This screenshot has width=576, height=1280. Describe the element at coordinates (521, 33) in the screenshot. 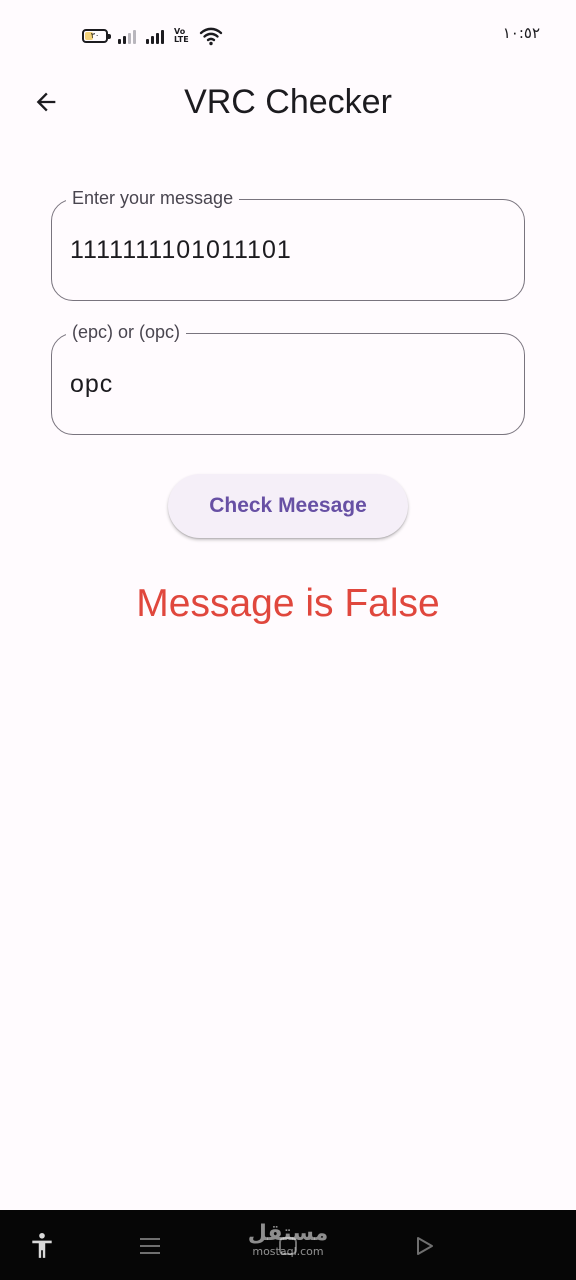

I see `status-time: ١٠:٥٢` at that location.